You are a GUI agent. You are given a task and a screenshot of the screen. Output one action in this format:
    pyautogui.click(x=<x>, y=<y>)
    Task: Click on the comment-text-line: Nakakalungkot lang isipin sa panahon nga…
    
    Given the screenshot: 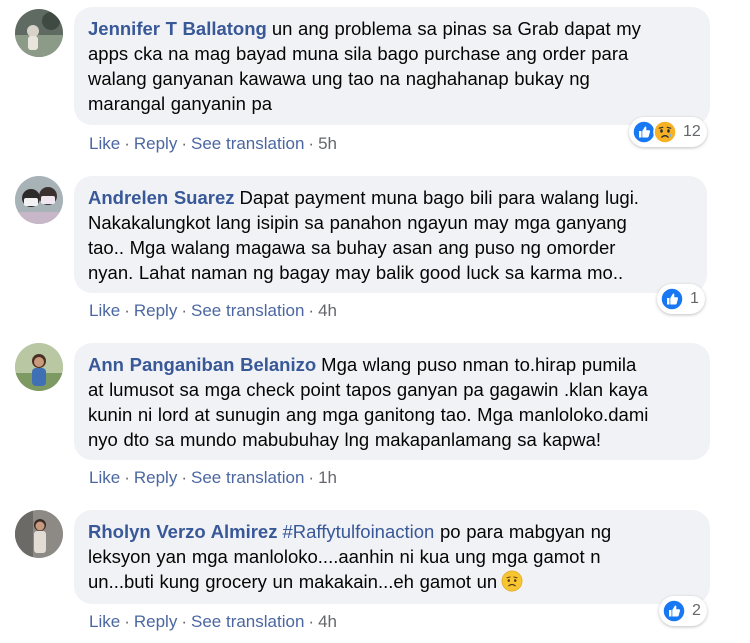 What is the action you would take?
    pyautogui.click(x=357, y=222)
    